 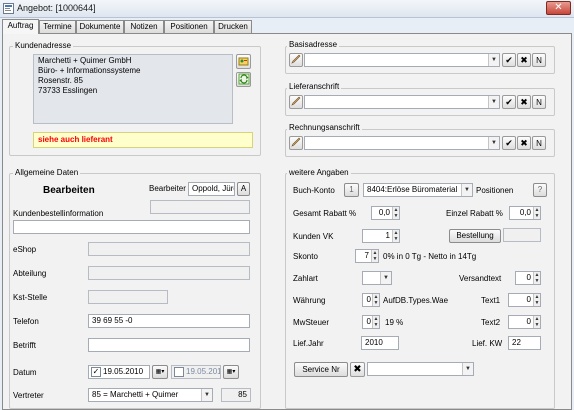 What do you see at coordinates (528, 278) in the screenshot?
I see `versandtext-field: 0 ▲ ▼` at bounding box center [528, 278].